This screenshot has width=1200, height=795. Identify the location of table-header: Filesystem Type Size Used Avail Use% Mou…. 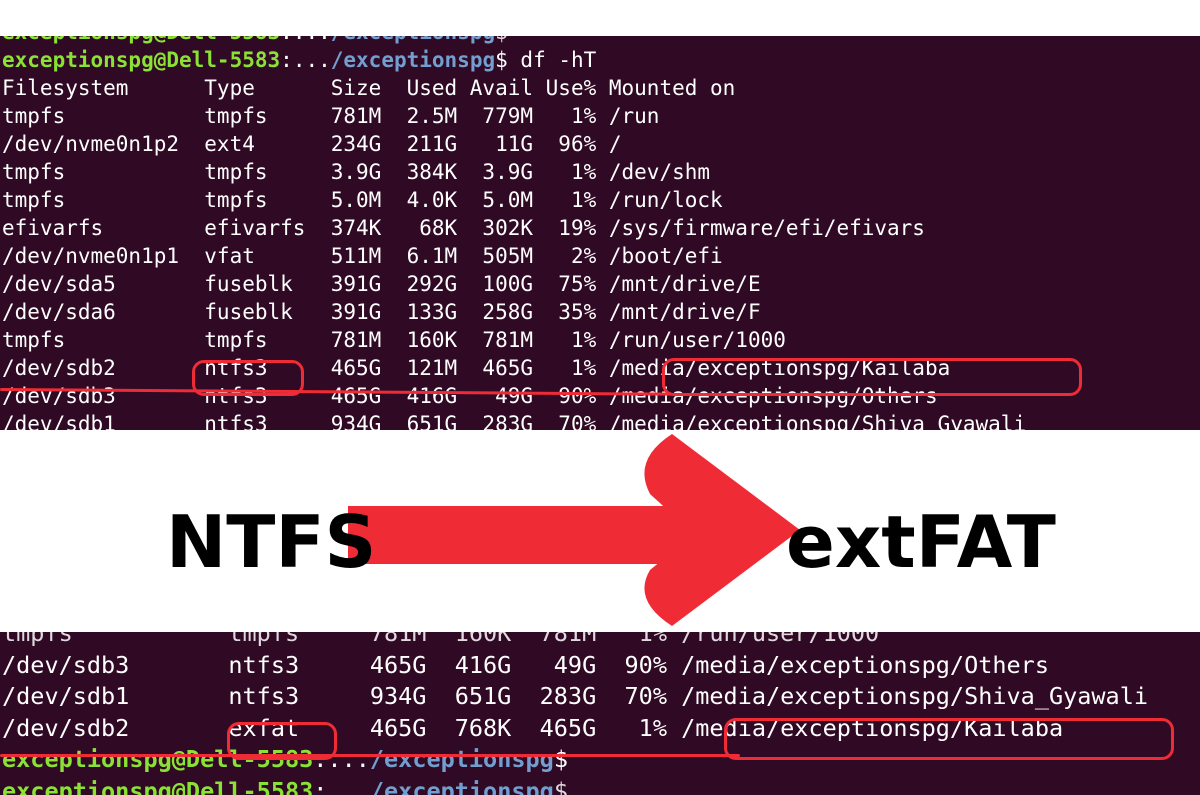
(369, 88).